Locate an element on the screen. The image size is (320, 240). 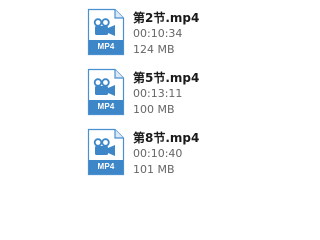
file-name: 第5节.mp4 is located at coordinates (166, 78).